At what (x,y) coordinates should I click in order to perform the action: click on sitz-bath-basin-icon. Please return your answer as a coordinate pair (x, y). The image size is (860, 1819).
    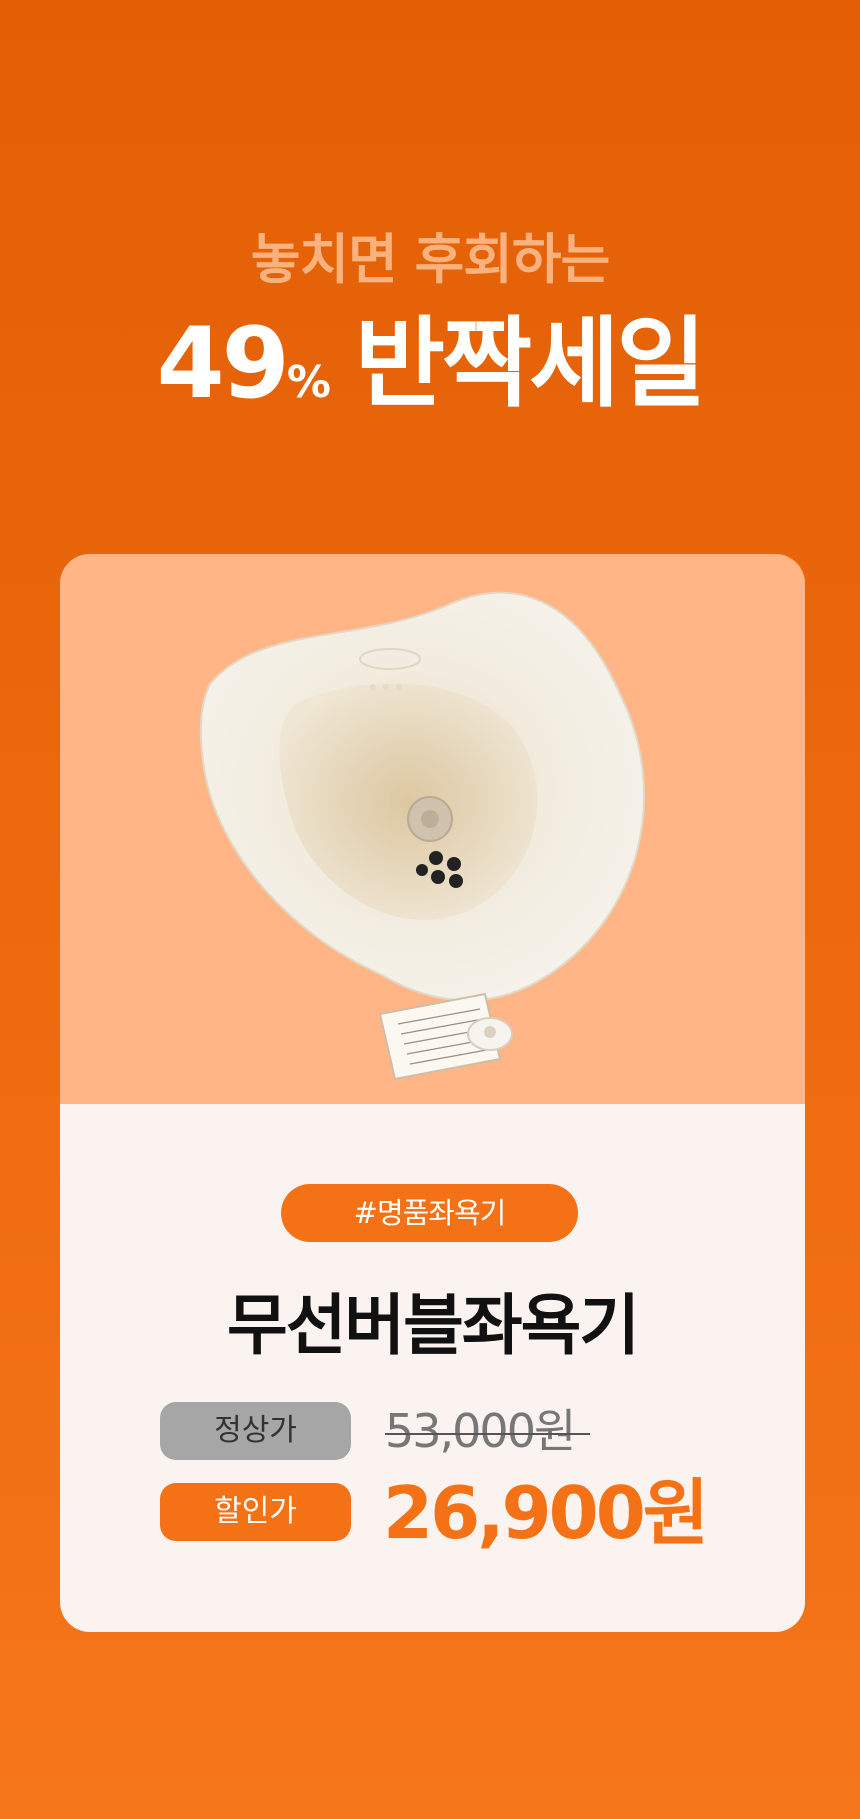
    Looking at the image, I should click on (422, 836).